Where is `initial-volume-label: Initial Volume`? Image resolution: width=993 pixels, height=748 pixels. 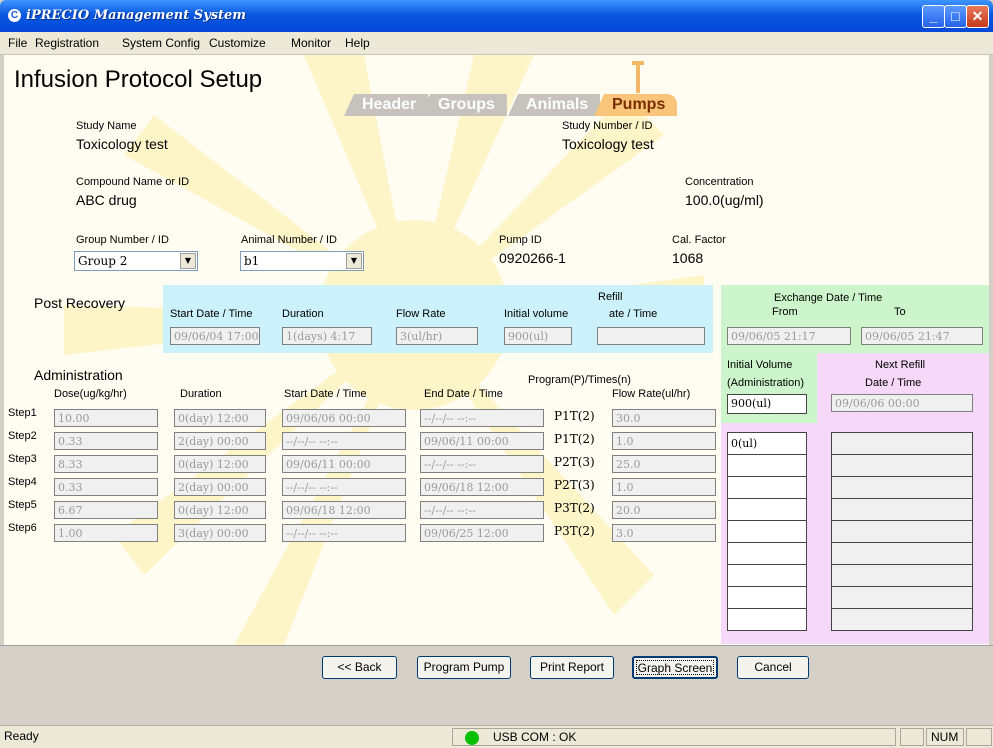 initial-volume-label: Initial Volume is located at coordinates (760, 365).